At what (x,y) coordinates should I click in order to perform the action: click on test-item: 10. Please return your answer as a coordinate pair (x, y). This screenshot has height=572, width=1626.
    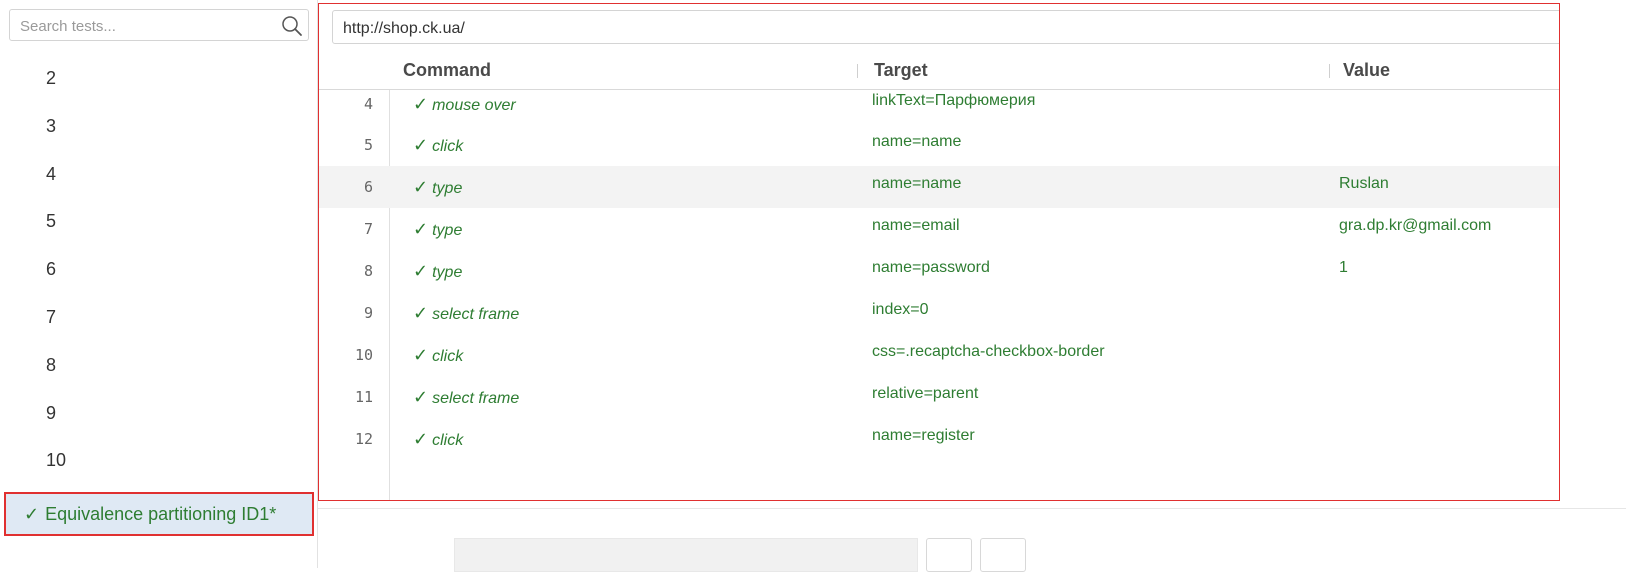
    Looking at the image, I should click on (159, 461).